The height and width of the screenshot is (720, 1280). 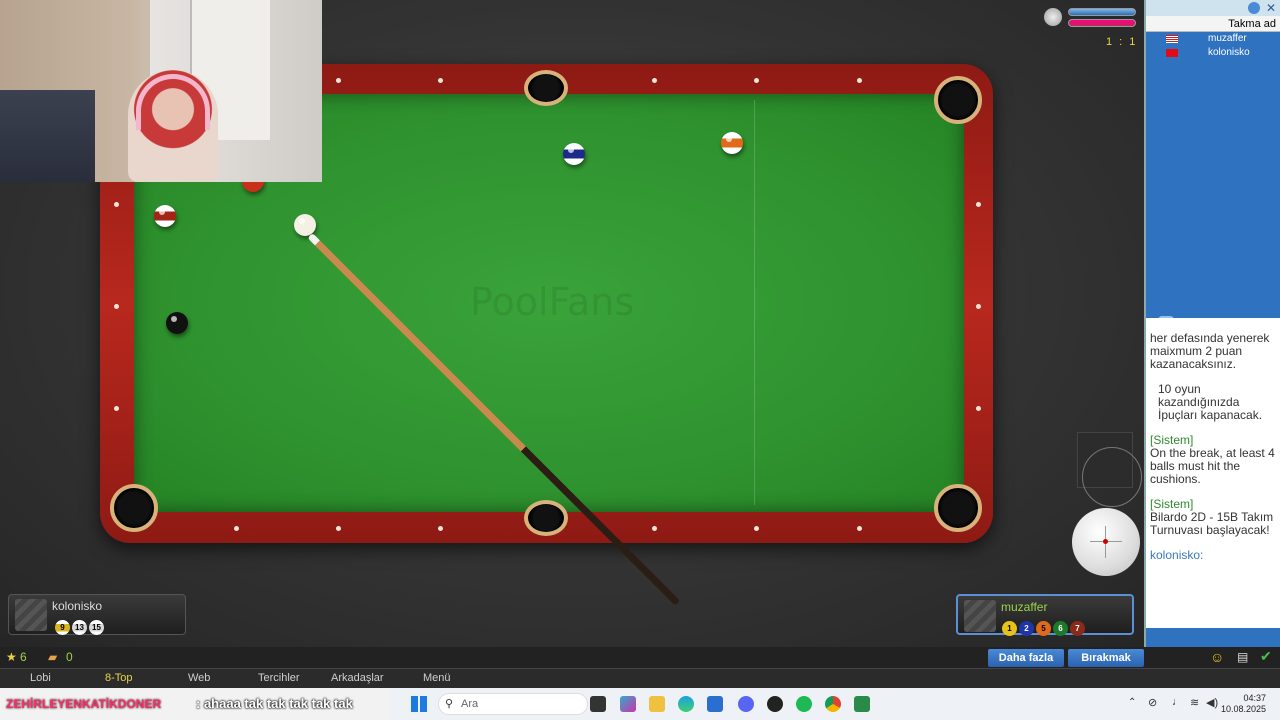 What do you see at coordinates (1060, 628) in the screenshot?
I see `ball-chip-solid: 6` at bounding box center [1060, 628].